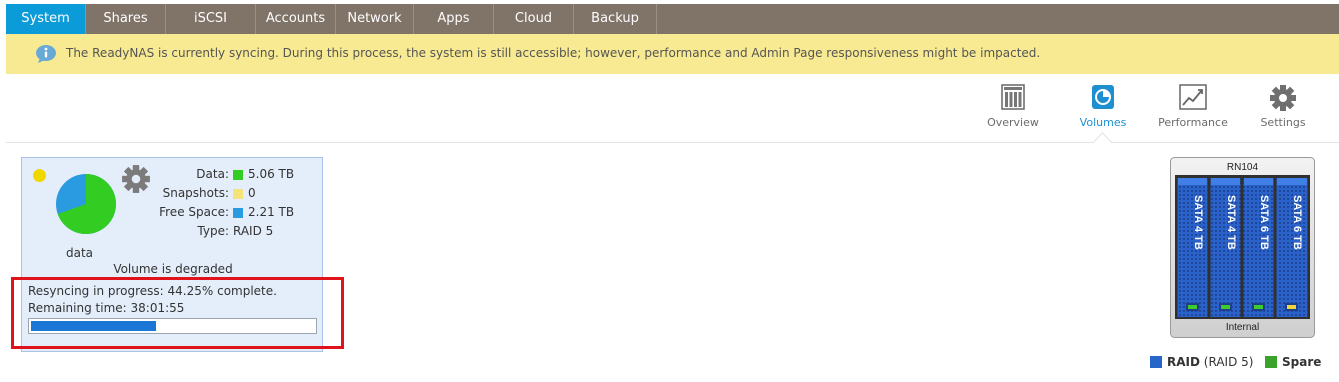 Image resolution: width=1339 pixels, height=382 pixels. I want to click on volume-degraded-status: Volume is degraded, so click(173, 269).